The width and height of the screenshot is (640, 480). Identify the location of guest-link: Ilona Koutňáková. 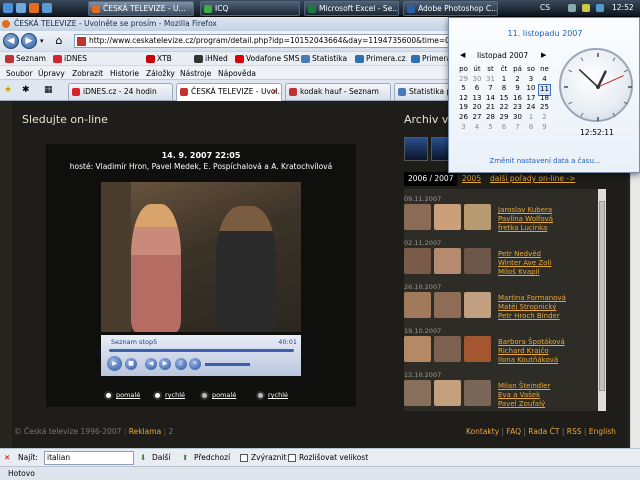
(528, 360).